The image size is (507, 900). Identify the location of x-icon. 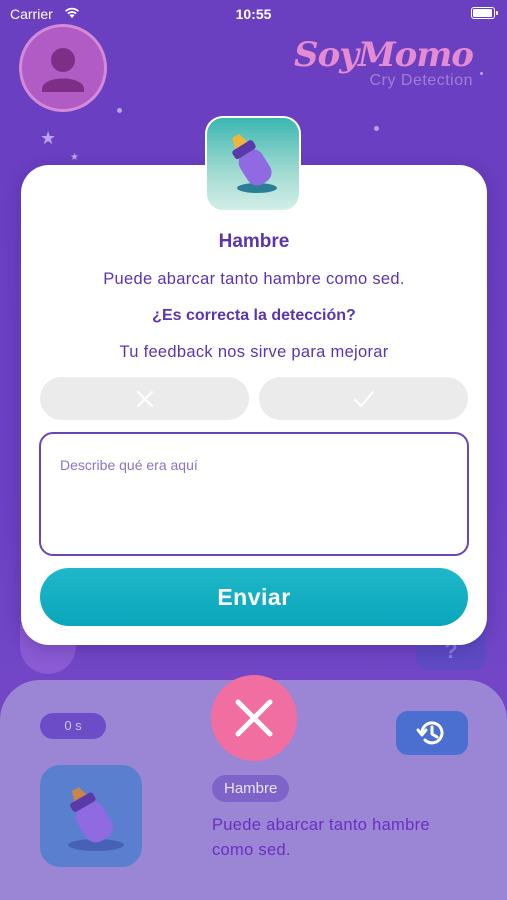
(144, 398).